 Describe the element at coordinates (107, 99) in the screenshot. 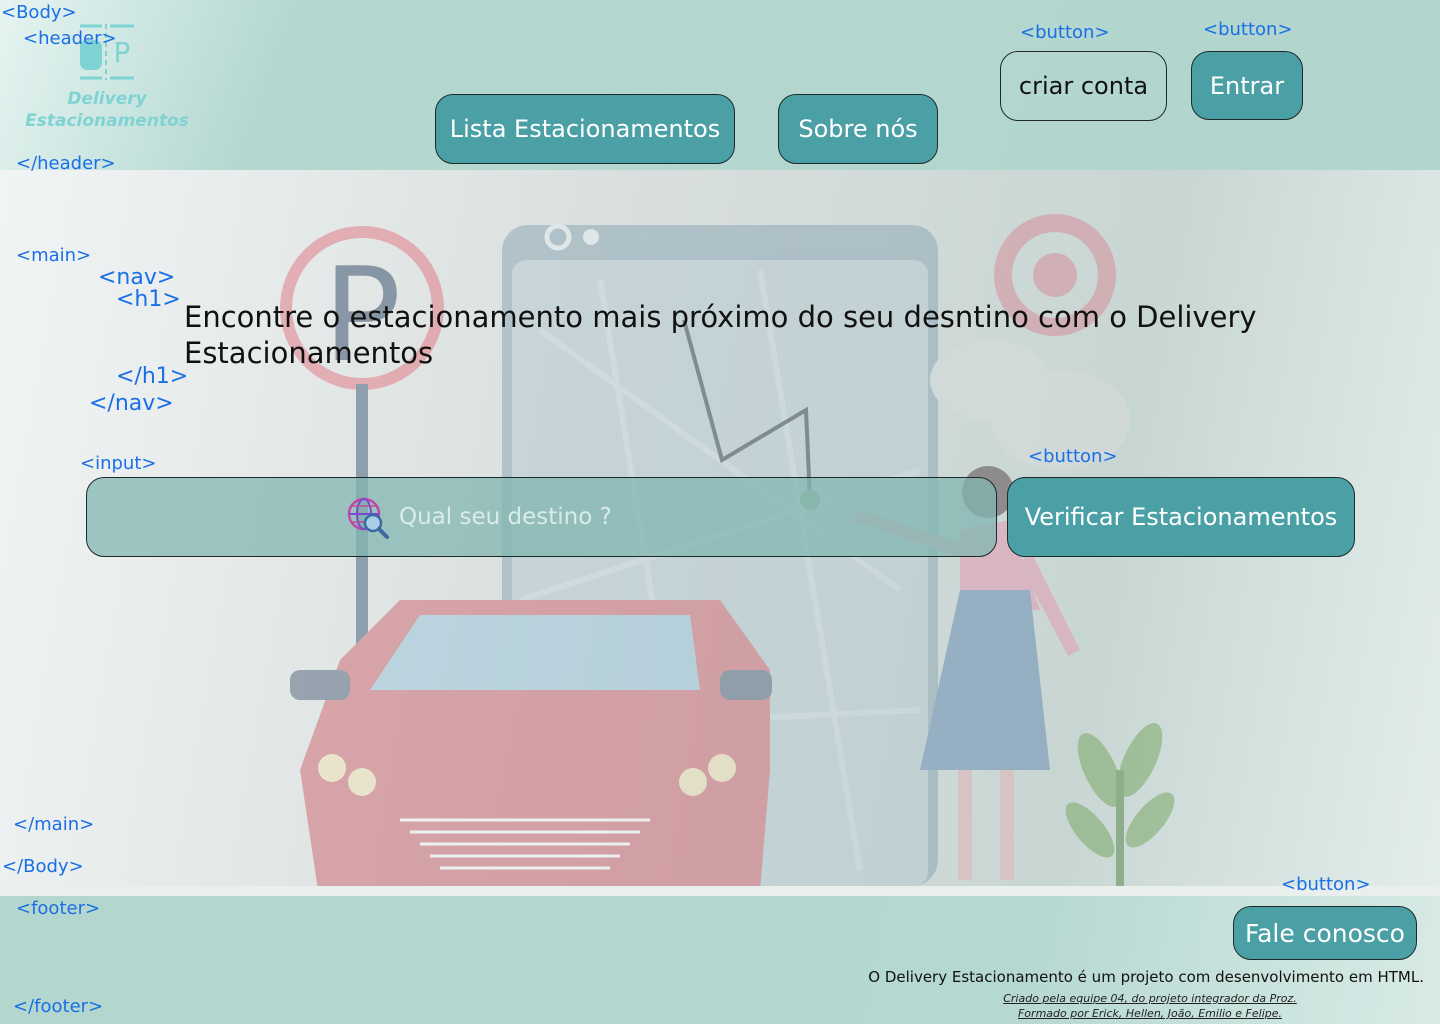

I see `logo-text-line1: Delivery` at that location.